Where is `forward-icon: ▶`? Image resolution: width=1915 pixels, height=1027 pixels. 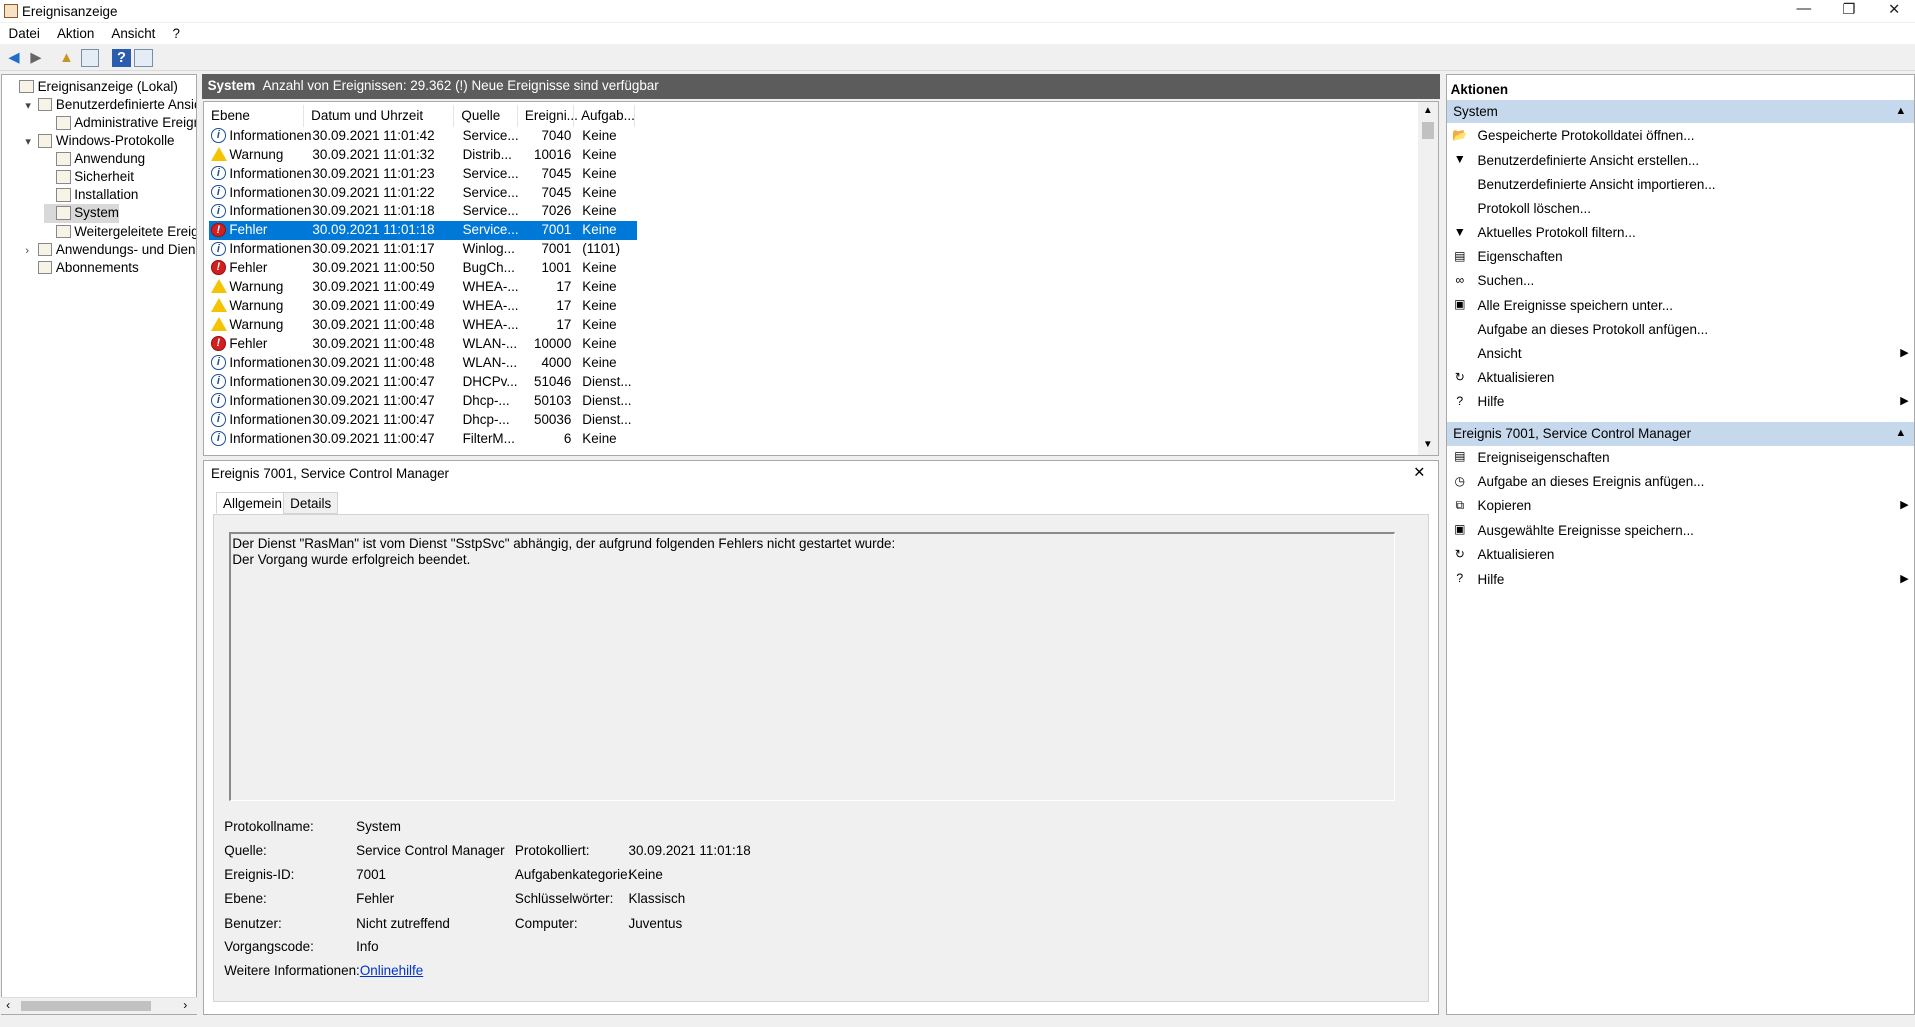
forward-icon: ▶ is located at coordinates (36, 58).